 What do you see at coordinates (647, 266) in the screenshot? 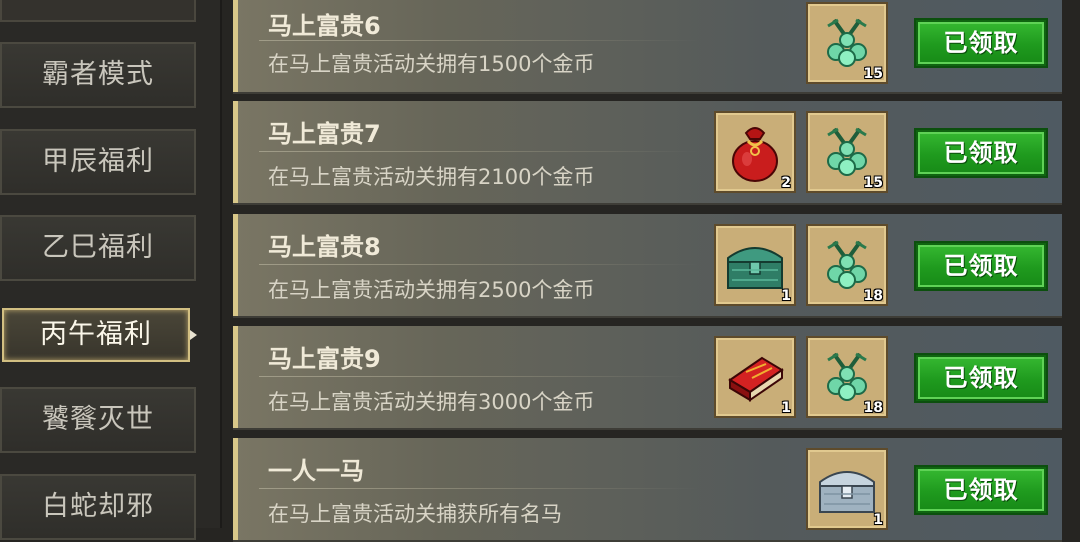
I see `task-row: 马上富贵8 在马上富贵活动关拥有2500个金币 1 18 已领取` at bounding box center [647, 266].